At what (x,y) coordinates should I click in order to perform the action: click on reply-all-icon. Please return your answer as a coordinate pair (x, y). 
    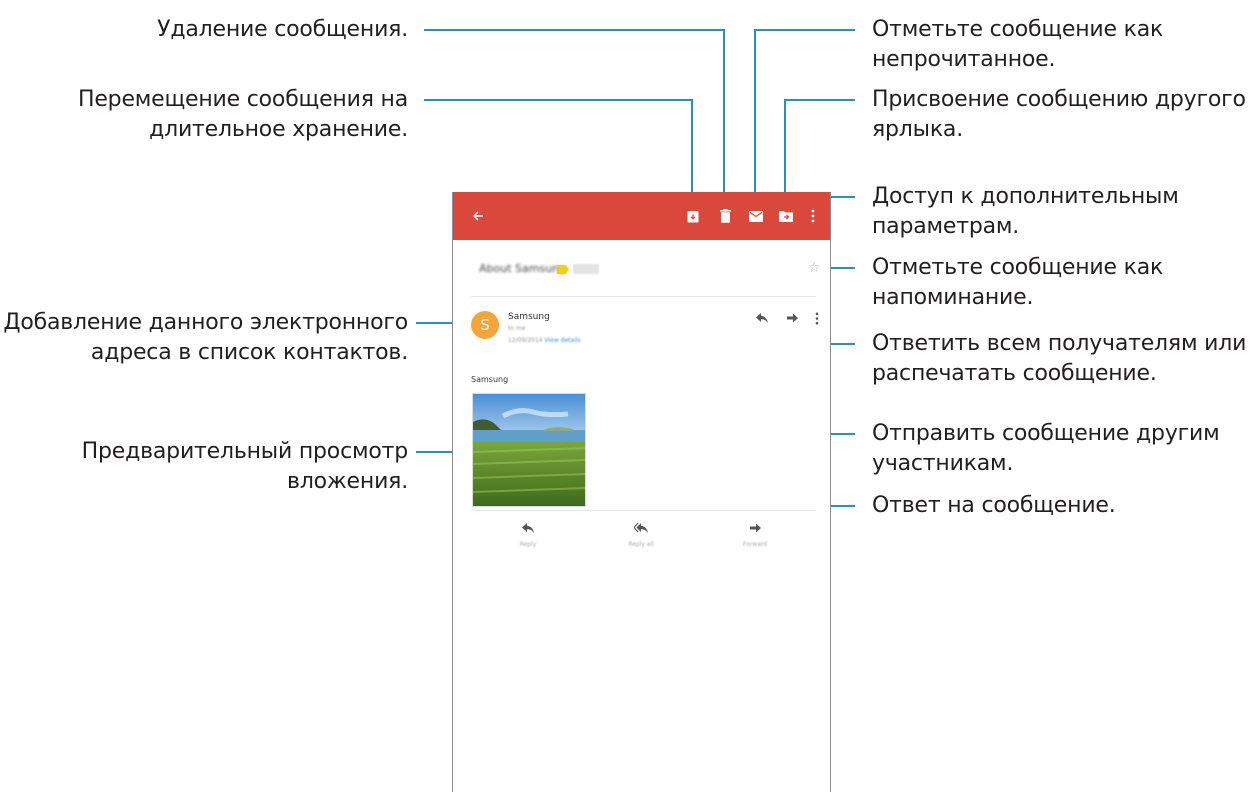
    Looking at the image, I should click on (640, 527).